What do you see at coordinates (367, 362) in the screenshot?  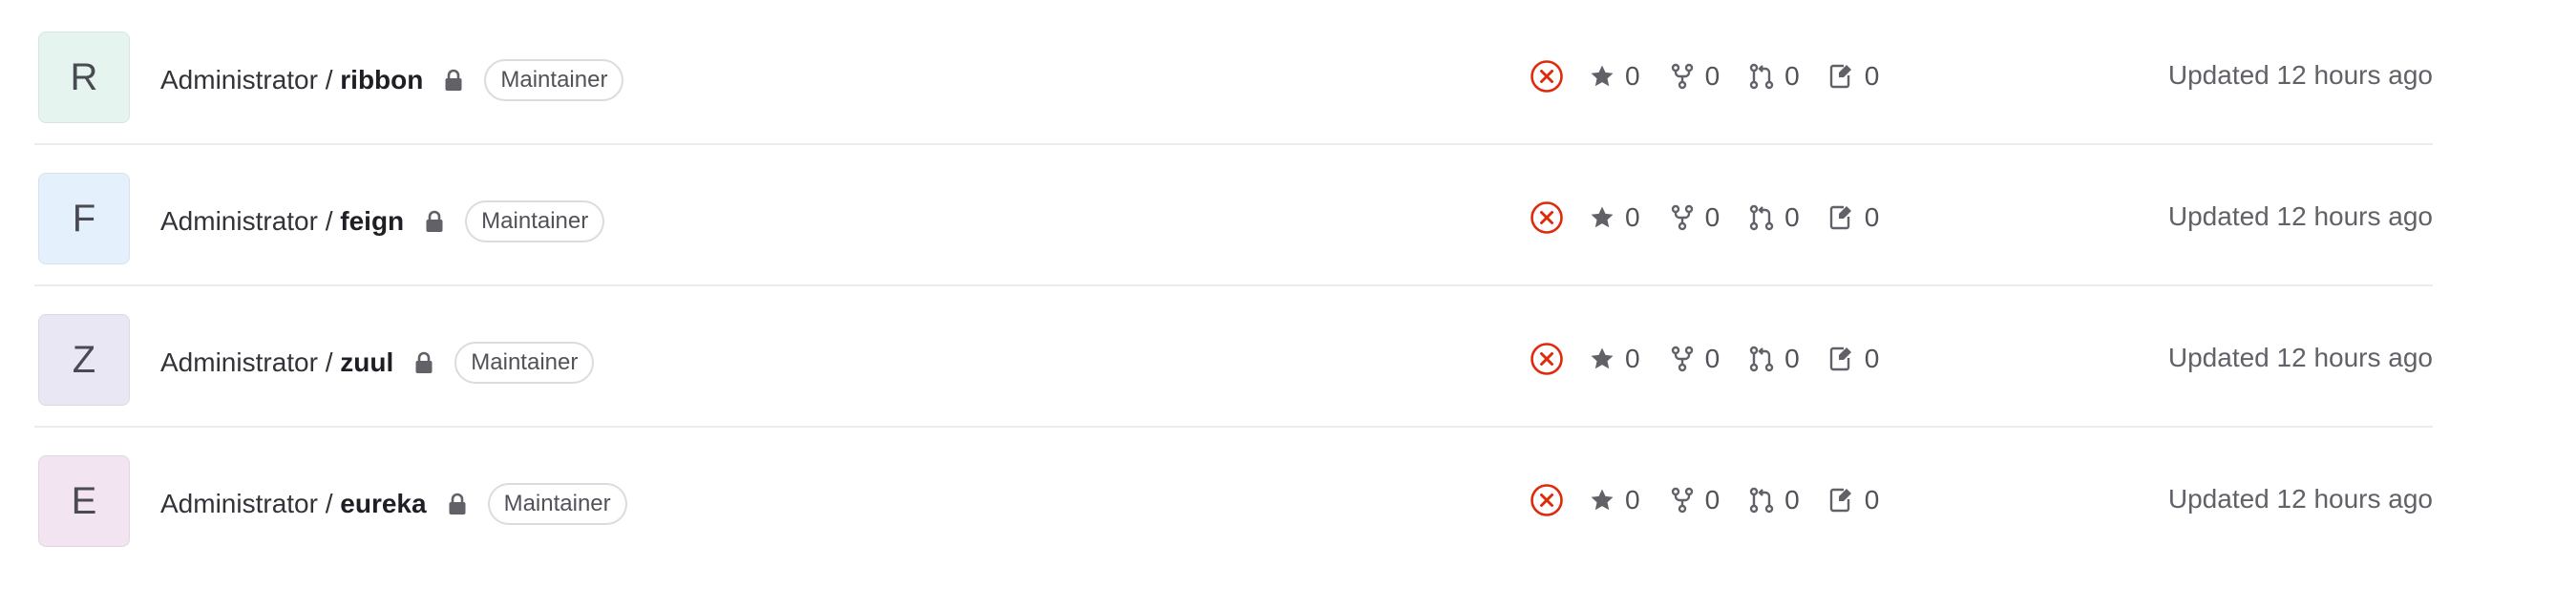 I see `project-name: zuul` at bounding box center [367, 362].